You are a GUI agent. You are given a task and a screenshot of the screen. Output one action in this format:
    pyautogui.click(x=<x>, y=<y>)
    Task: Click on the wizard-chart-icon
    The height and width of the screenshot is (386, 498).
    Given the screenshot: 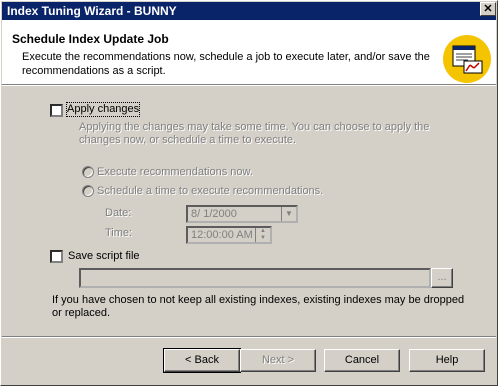 What is the action you would take?
    pyautogui.click(x=467, y=59)
    